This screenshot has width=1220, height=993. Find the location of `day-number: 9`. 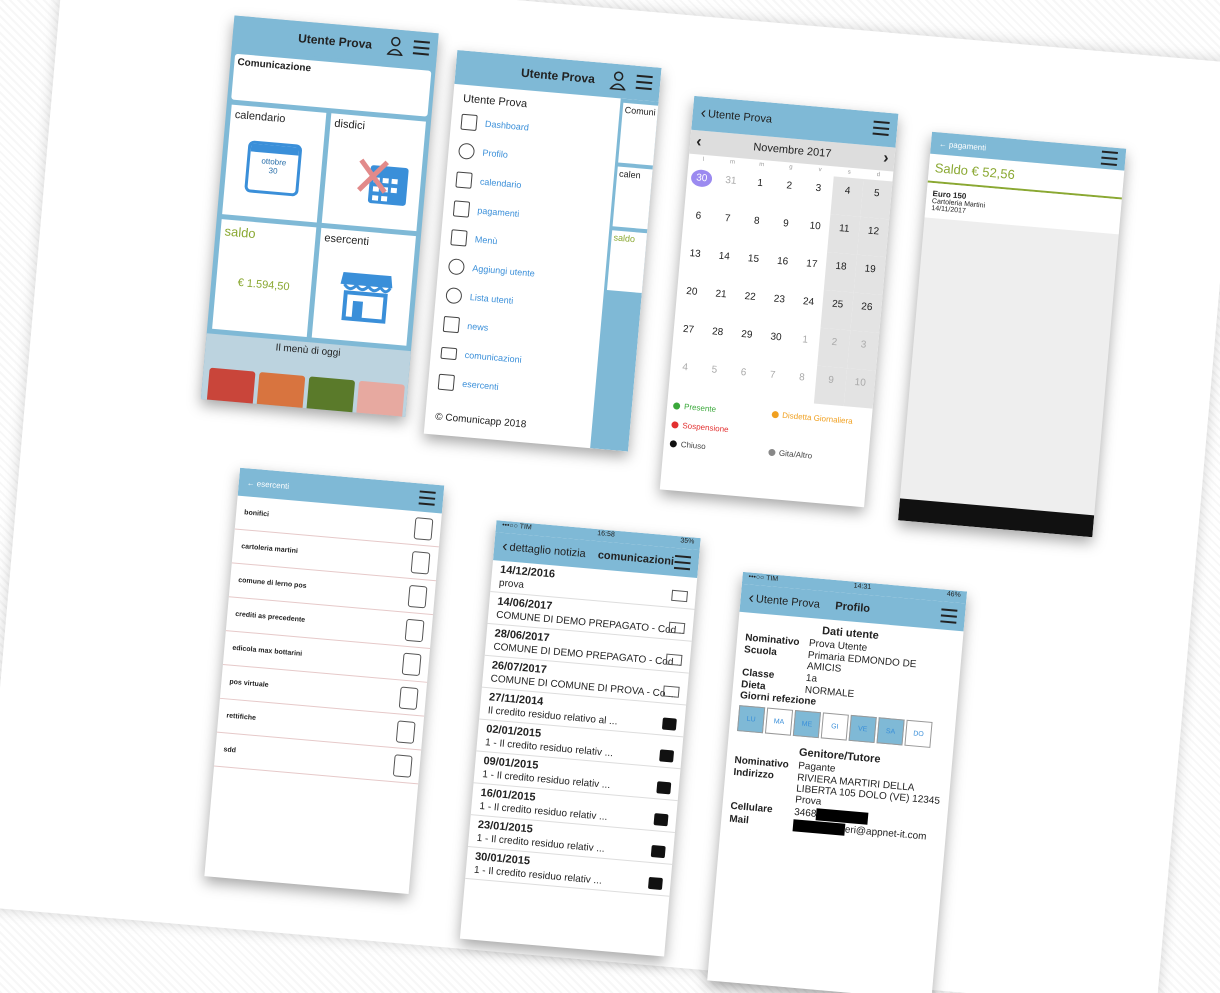

day-number: 9 is located at coordinates (786, 224).